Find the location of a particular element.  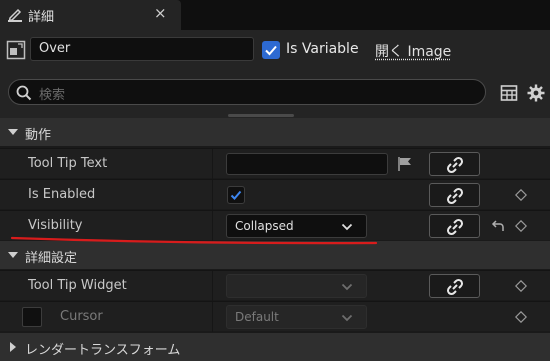

search-bar: 検索 is located at coordinates (275, 95).